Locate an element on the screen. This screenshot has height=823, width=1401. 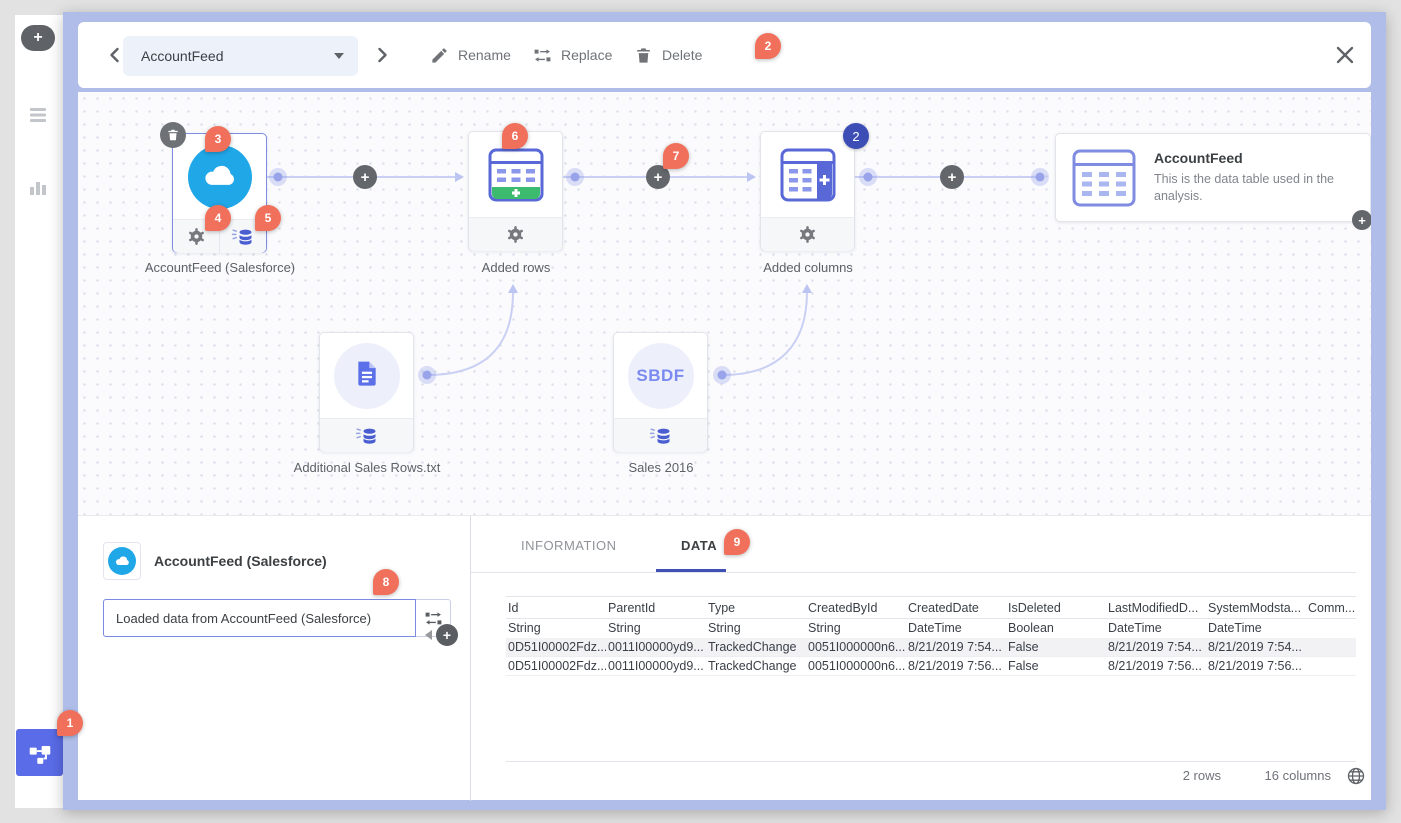
tab-data: DATA is located at coordinates (699, 545).